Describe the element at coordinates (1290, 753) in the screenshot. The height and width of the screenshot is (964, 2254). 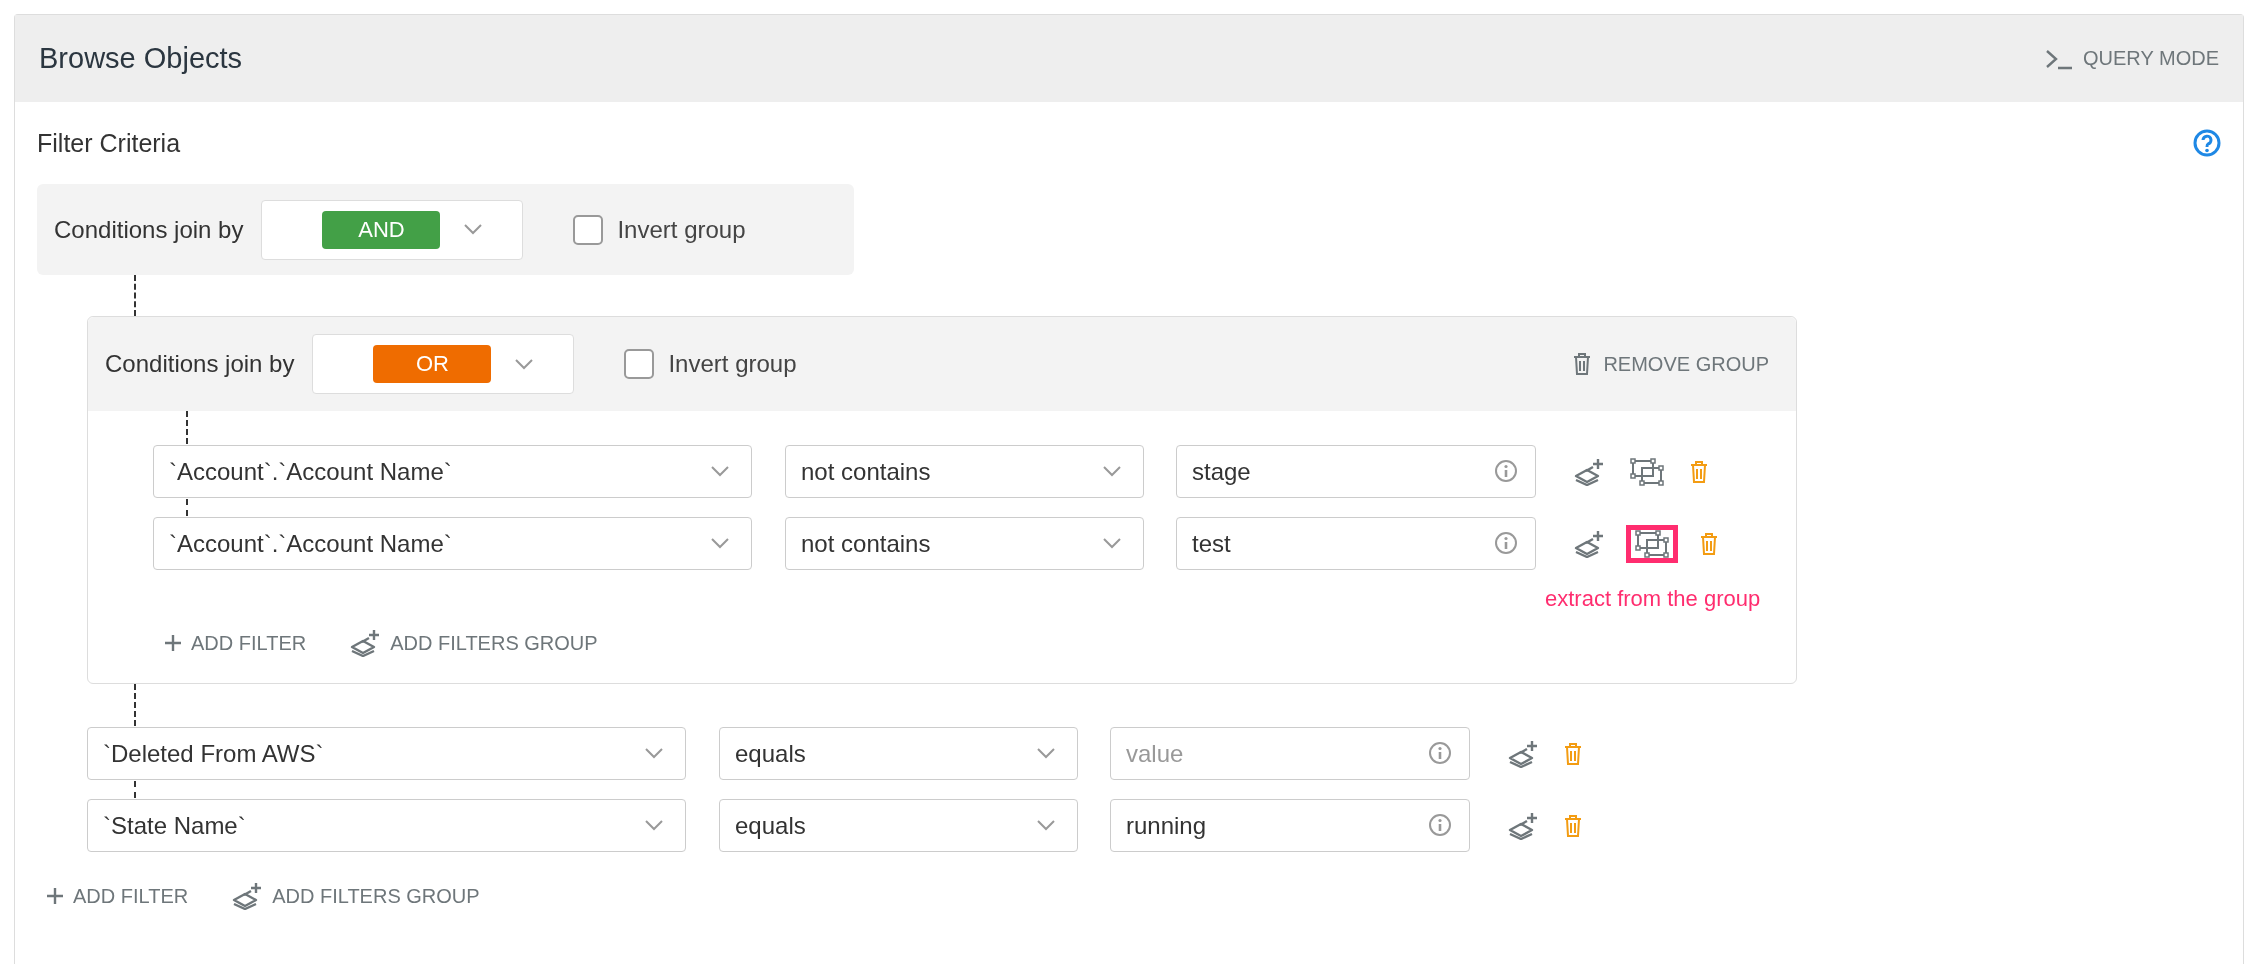
I see `value-field: value` at that location.